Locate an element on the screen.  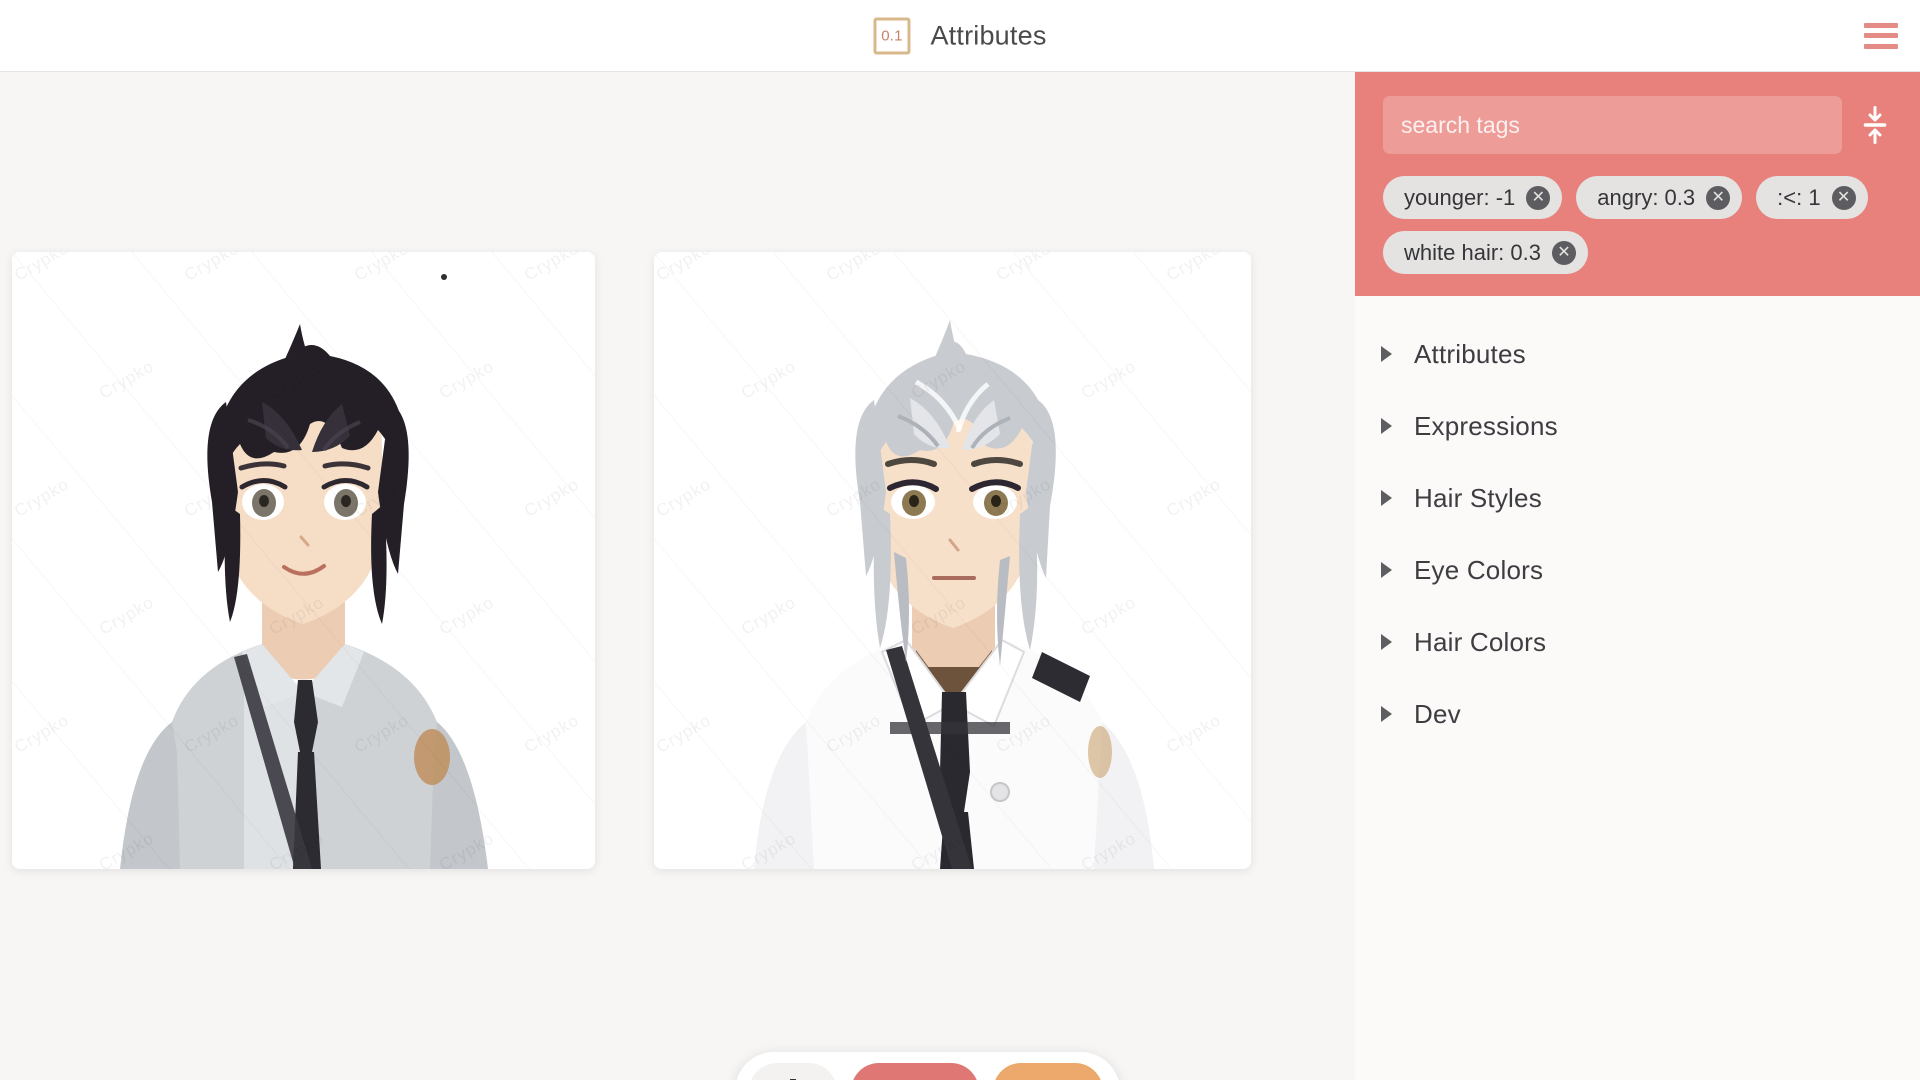
accordion-item-expressions: Expressions is located at coordinates (1637, 426).